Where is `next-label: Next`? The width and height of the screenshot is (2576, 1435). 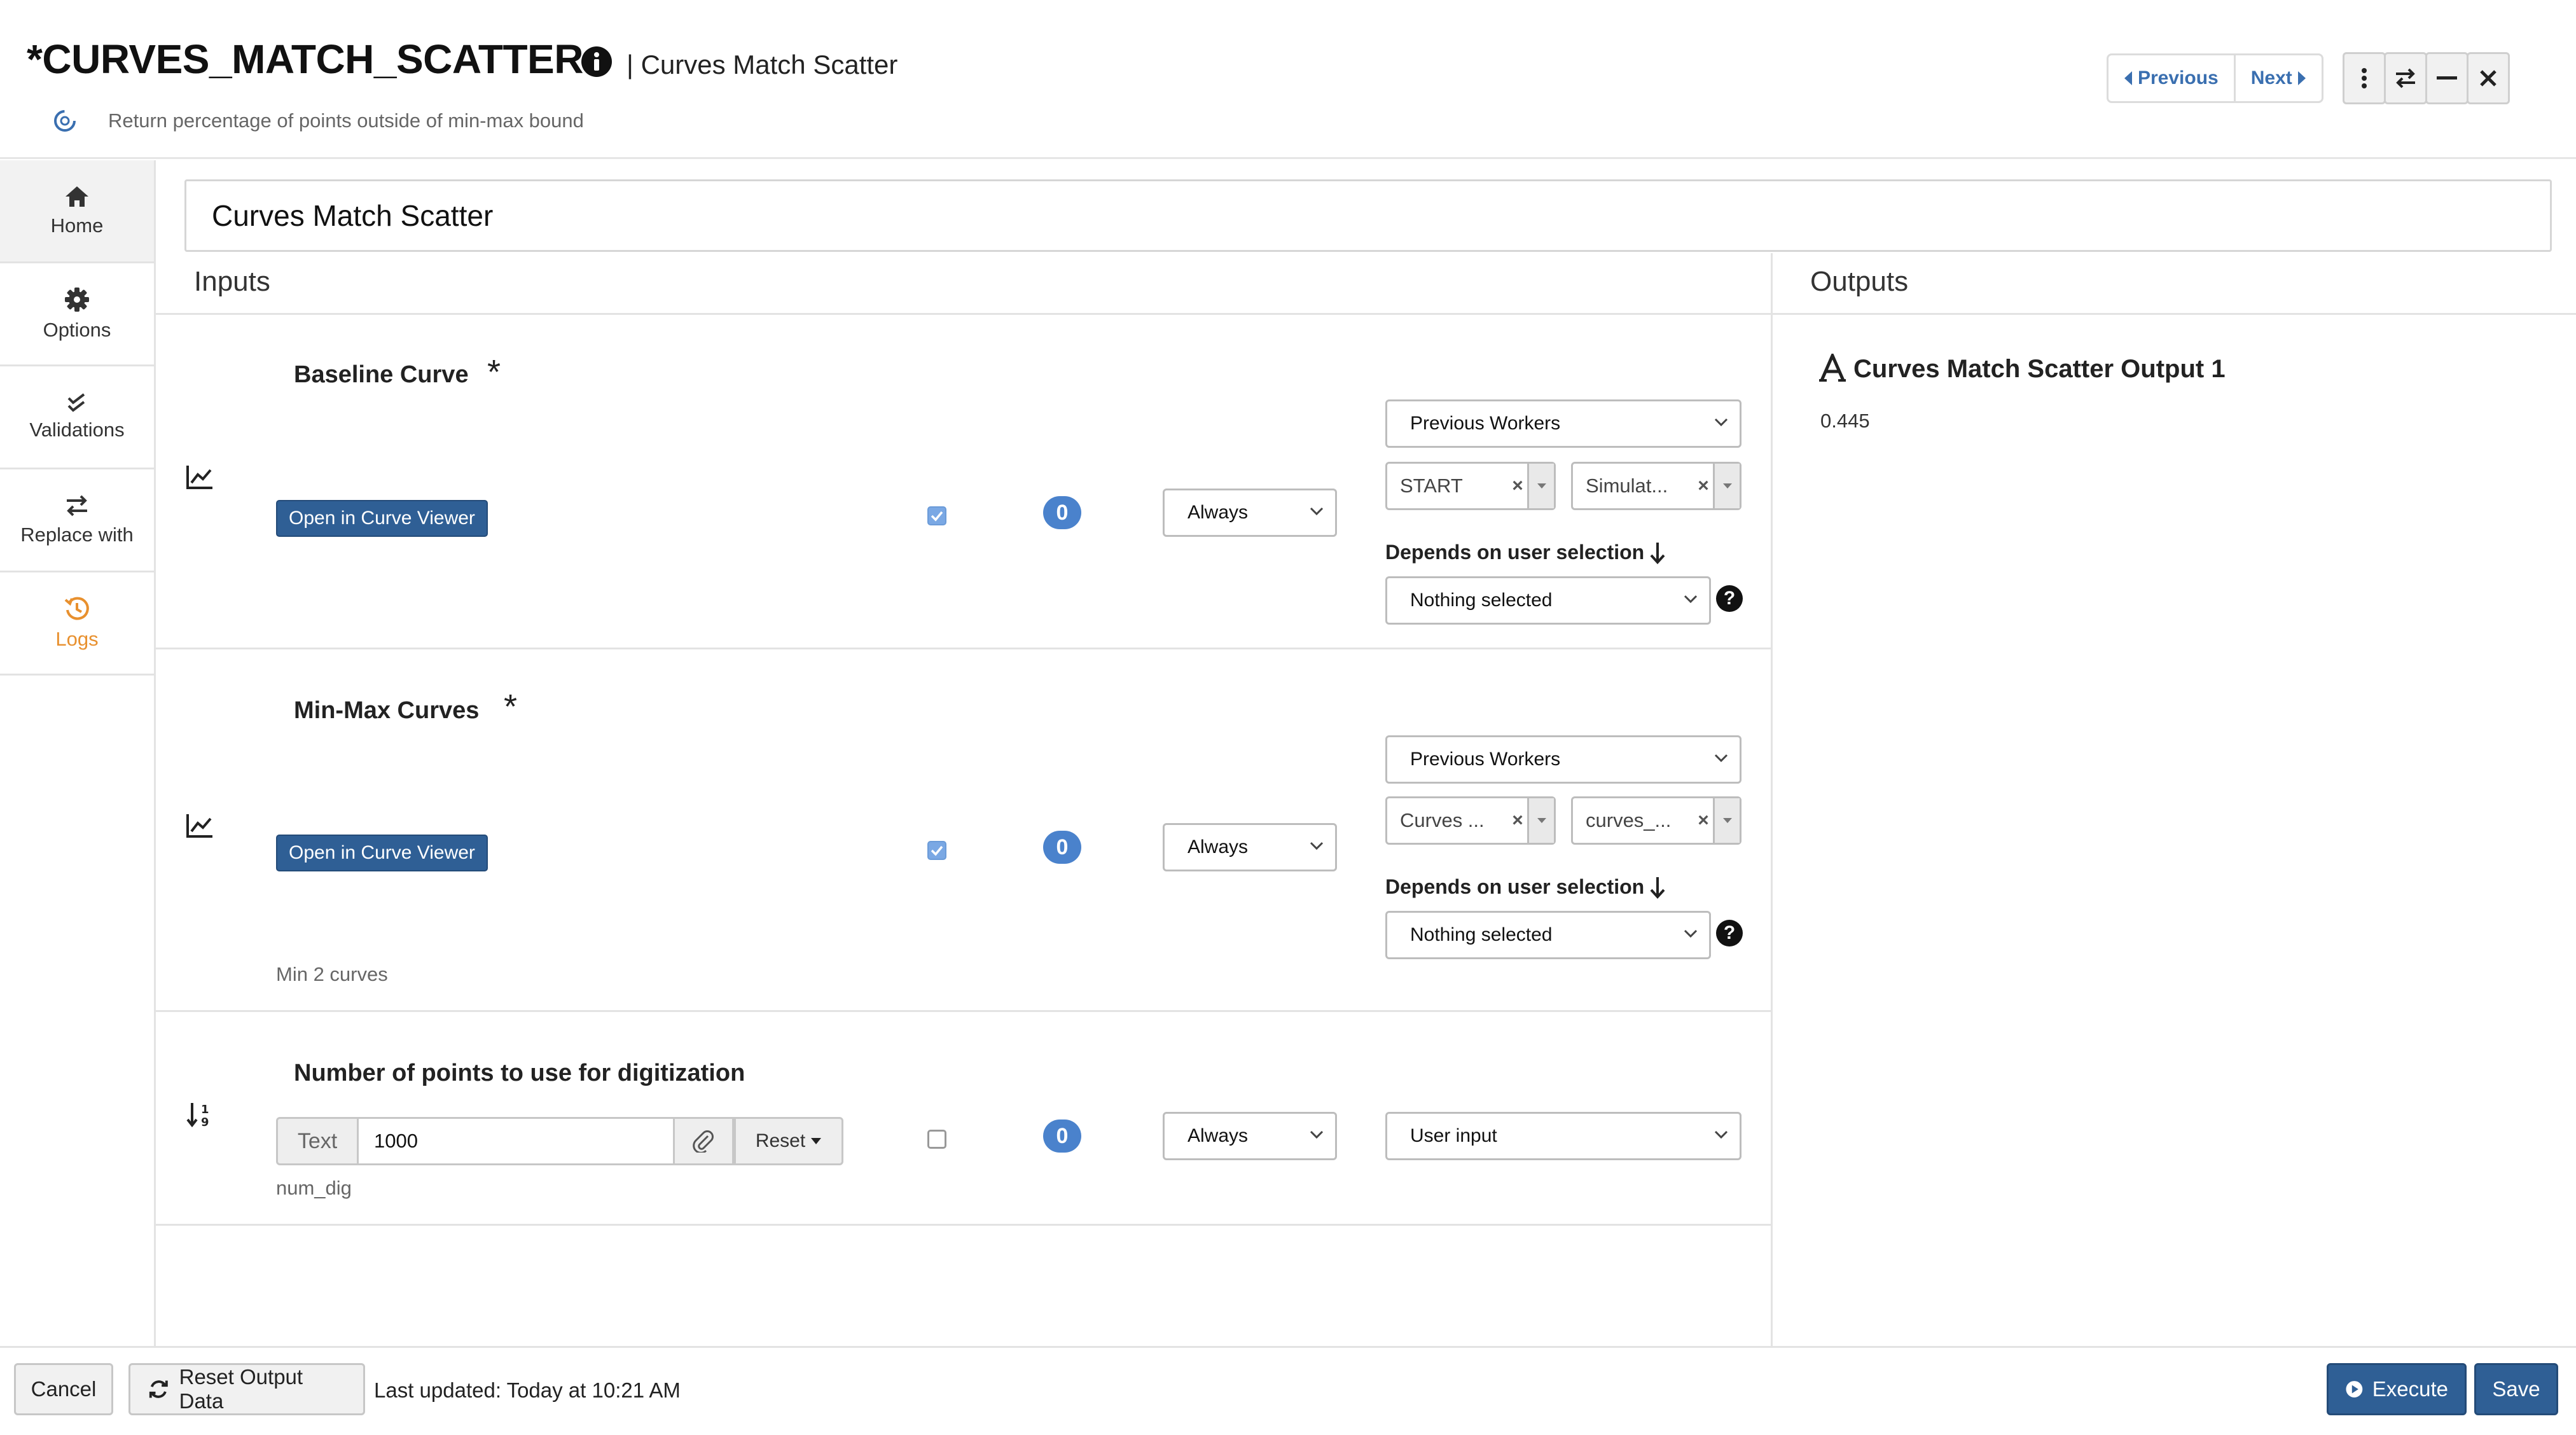
next-label: Next is located at coordinates (2271, 77).